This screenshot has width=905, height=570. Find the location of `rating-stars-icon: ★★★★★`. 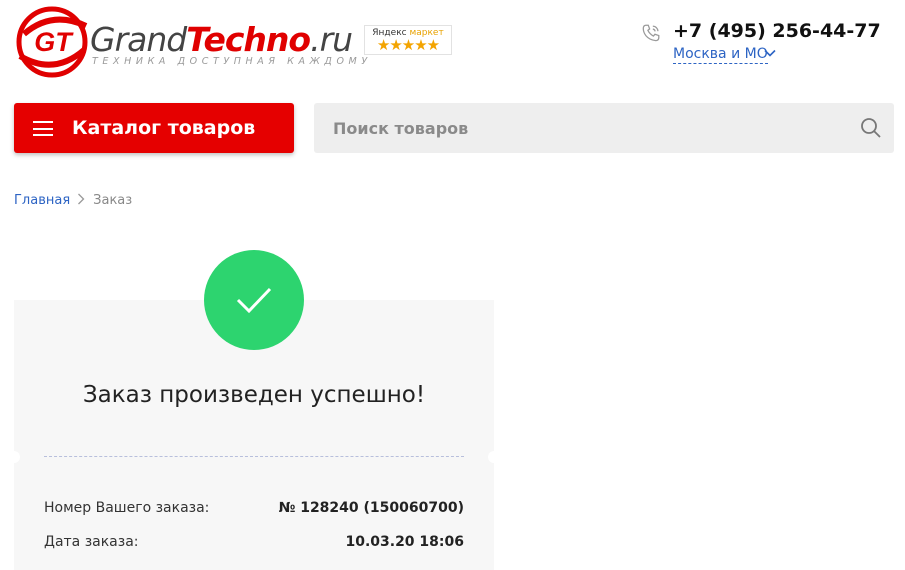

rating-stars-icon: ★★★★★ is located at coordinates (408, 45).